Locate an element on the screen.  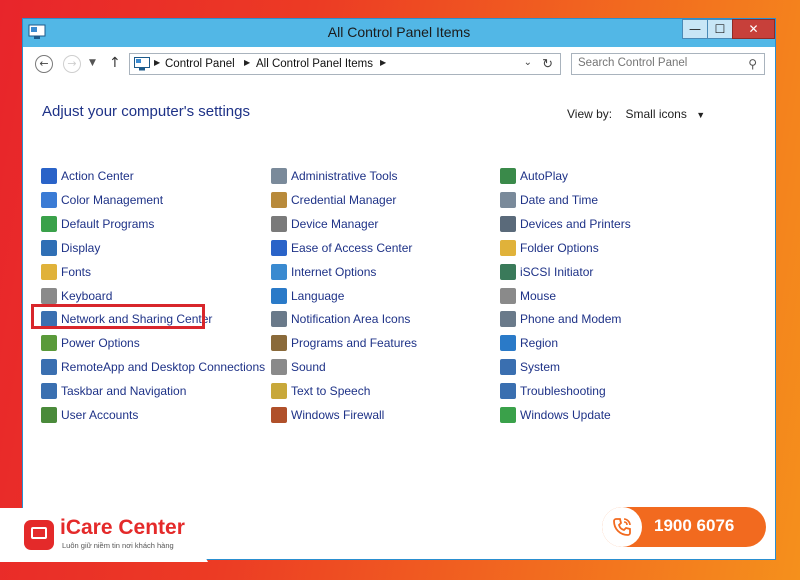
windows-update-icon is located at coordinates (508, 415).